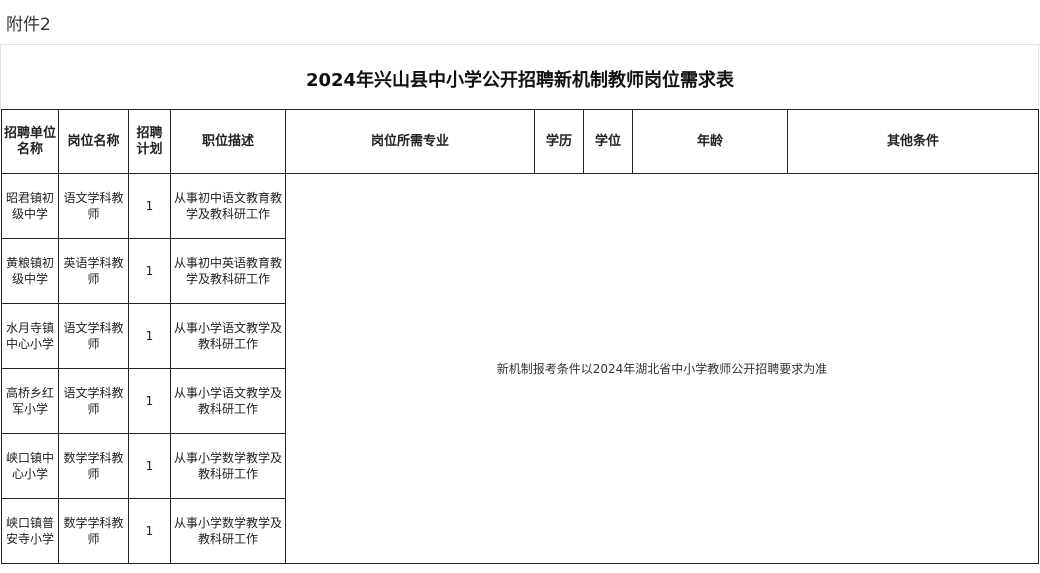  I want to click on cell-desc: 从事初中语文教育教学及教科研工作, so click(228, 206).